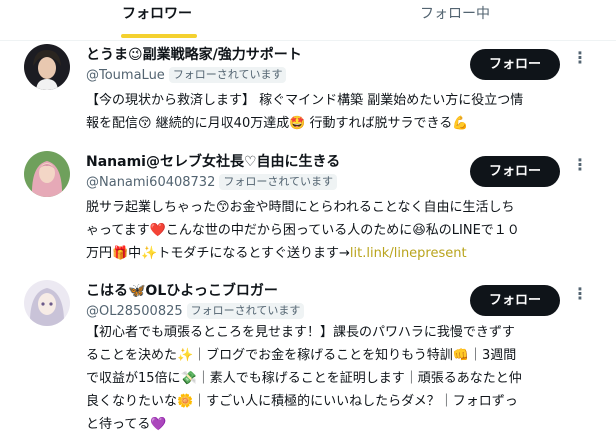 The image size is (616, 436). Describe the element at coordinates (303, 230) in the screenshot. I see `bio-line: ゃってます❤️こんな世の中だから困っている人のために😆私のLINEで１０` at that location.